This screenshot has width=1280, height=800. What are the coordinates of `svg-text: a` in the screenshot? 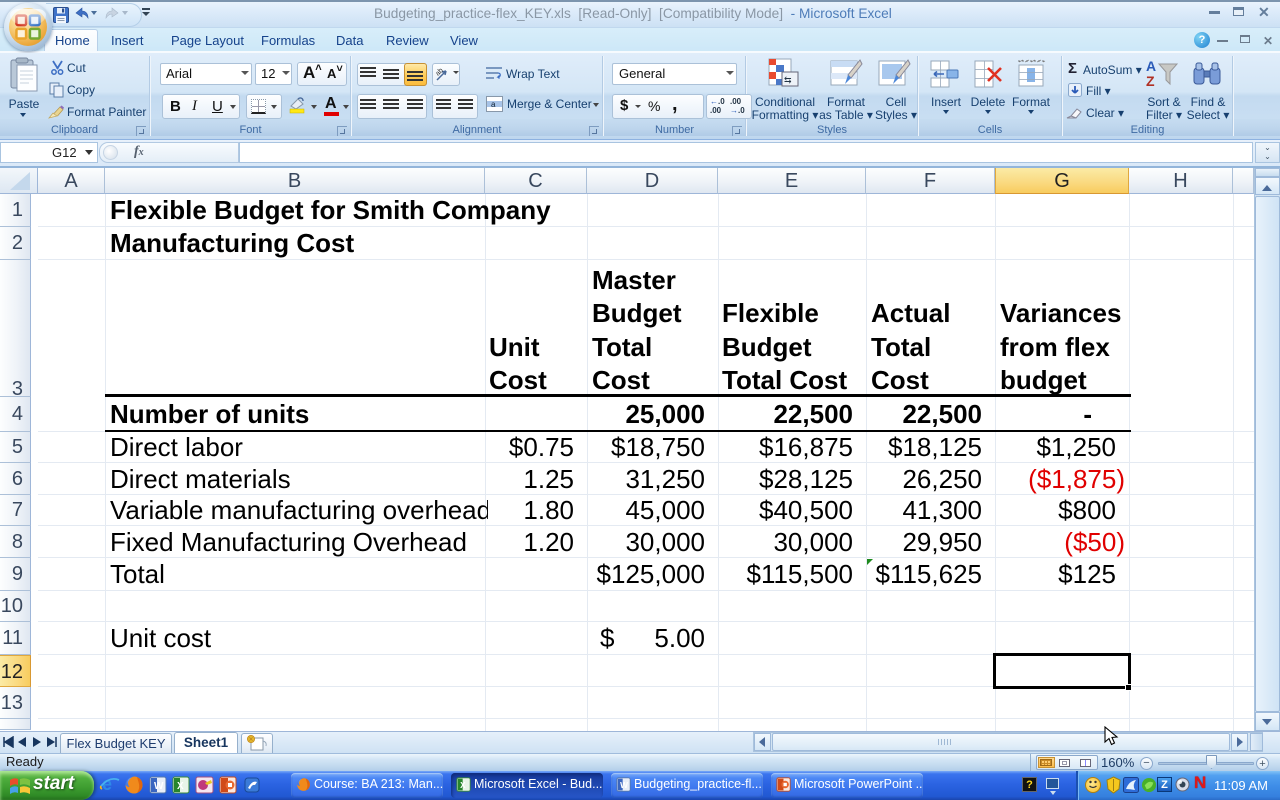 It's located at (493, 104).